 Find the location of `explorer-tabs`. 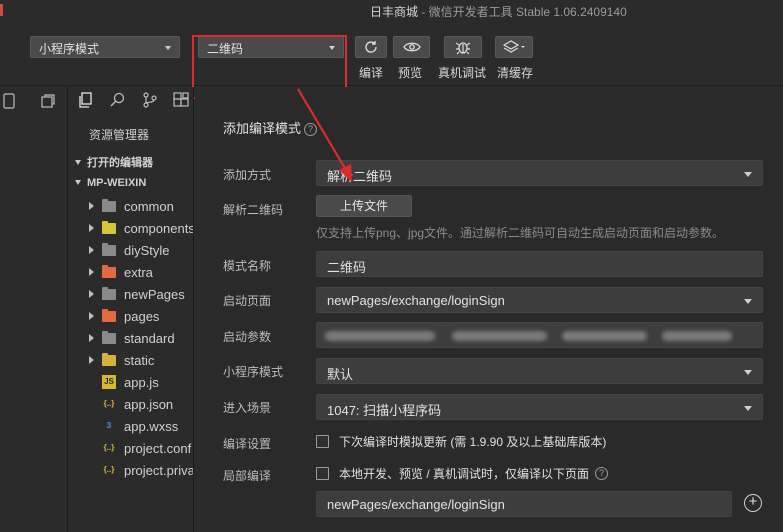

explorer-tabs is located at coordinates (131, 100).